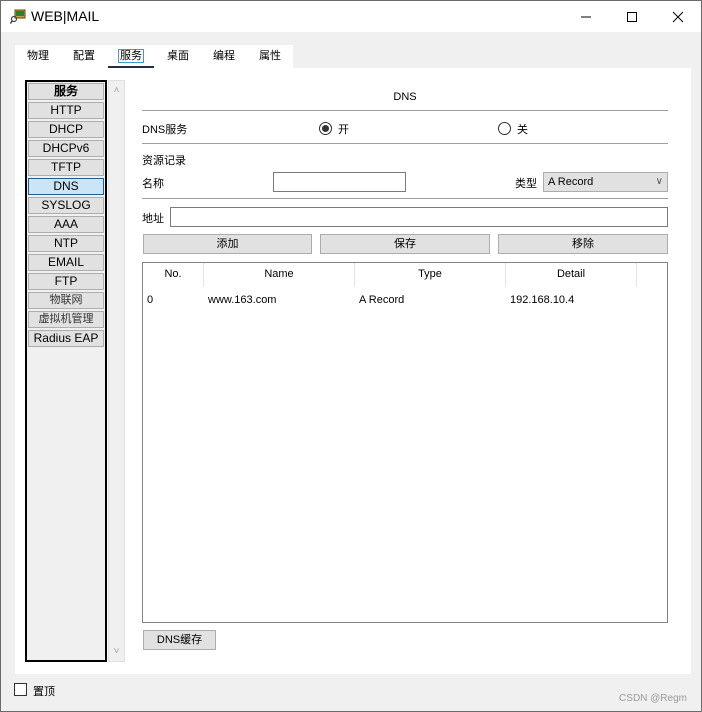 The height and width of the screenshot is (712, 702). Describe the element at coordinates (66, 300) in the screenshot. I see `sidebar-item-iot: 物联网` at that location.